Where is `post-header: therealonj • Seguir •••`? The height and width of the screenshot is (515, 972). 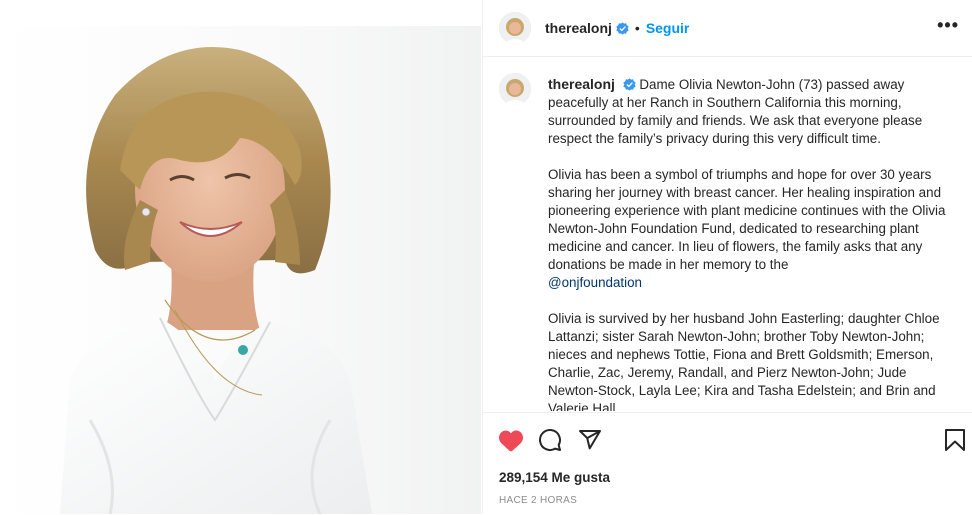 post-header: therealonj • Seguir ••• is located at coordinates (727, 28).